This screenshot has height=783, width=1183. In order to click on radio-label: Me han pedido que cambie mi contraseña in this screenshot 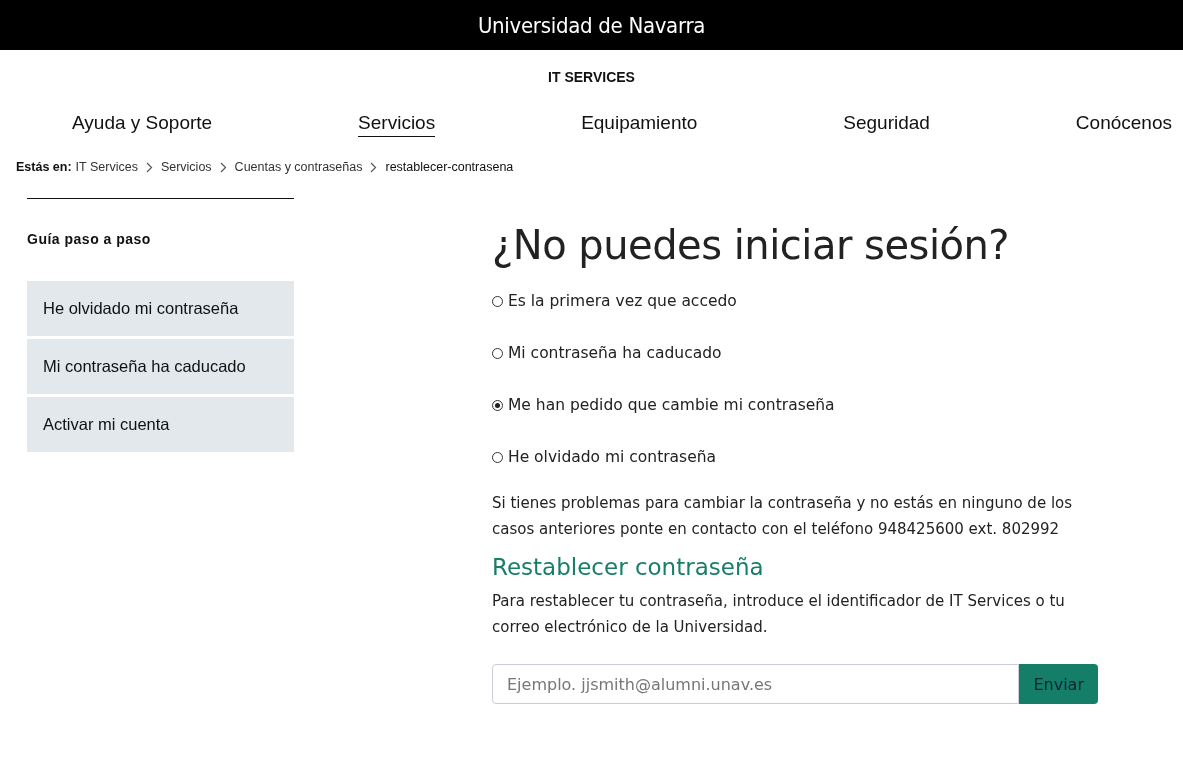, I will do `click(671, 405)`.